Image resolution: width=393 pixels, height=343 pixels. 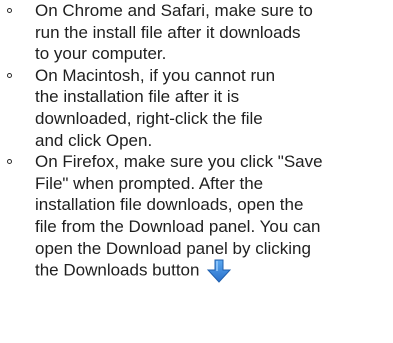 What do you see at coordinates (101, 54) in the screenshot?
I see `list-item-line: to your computer.` at bounding box center [101, 54].